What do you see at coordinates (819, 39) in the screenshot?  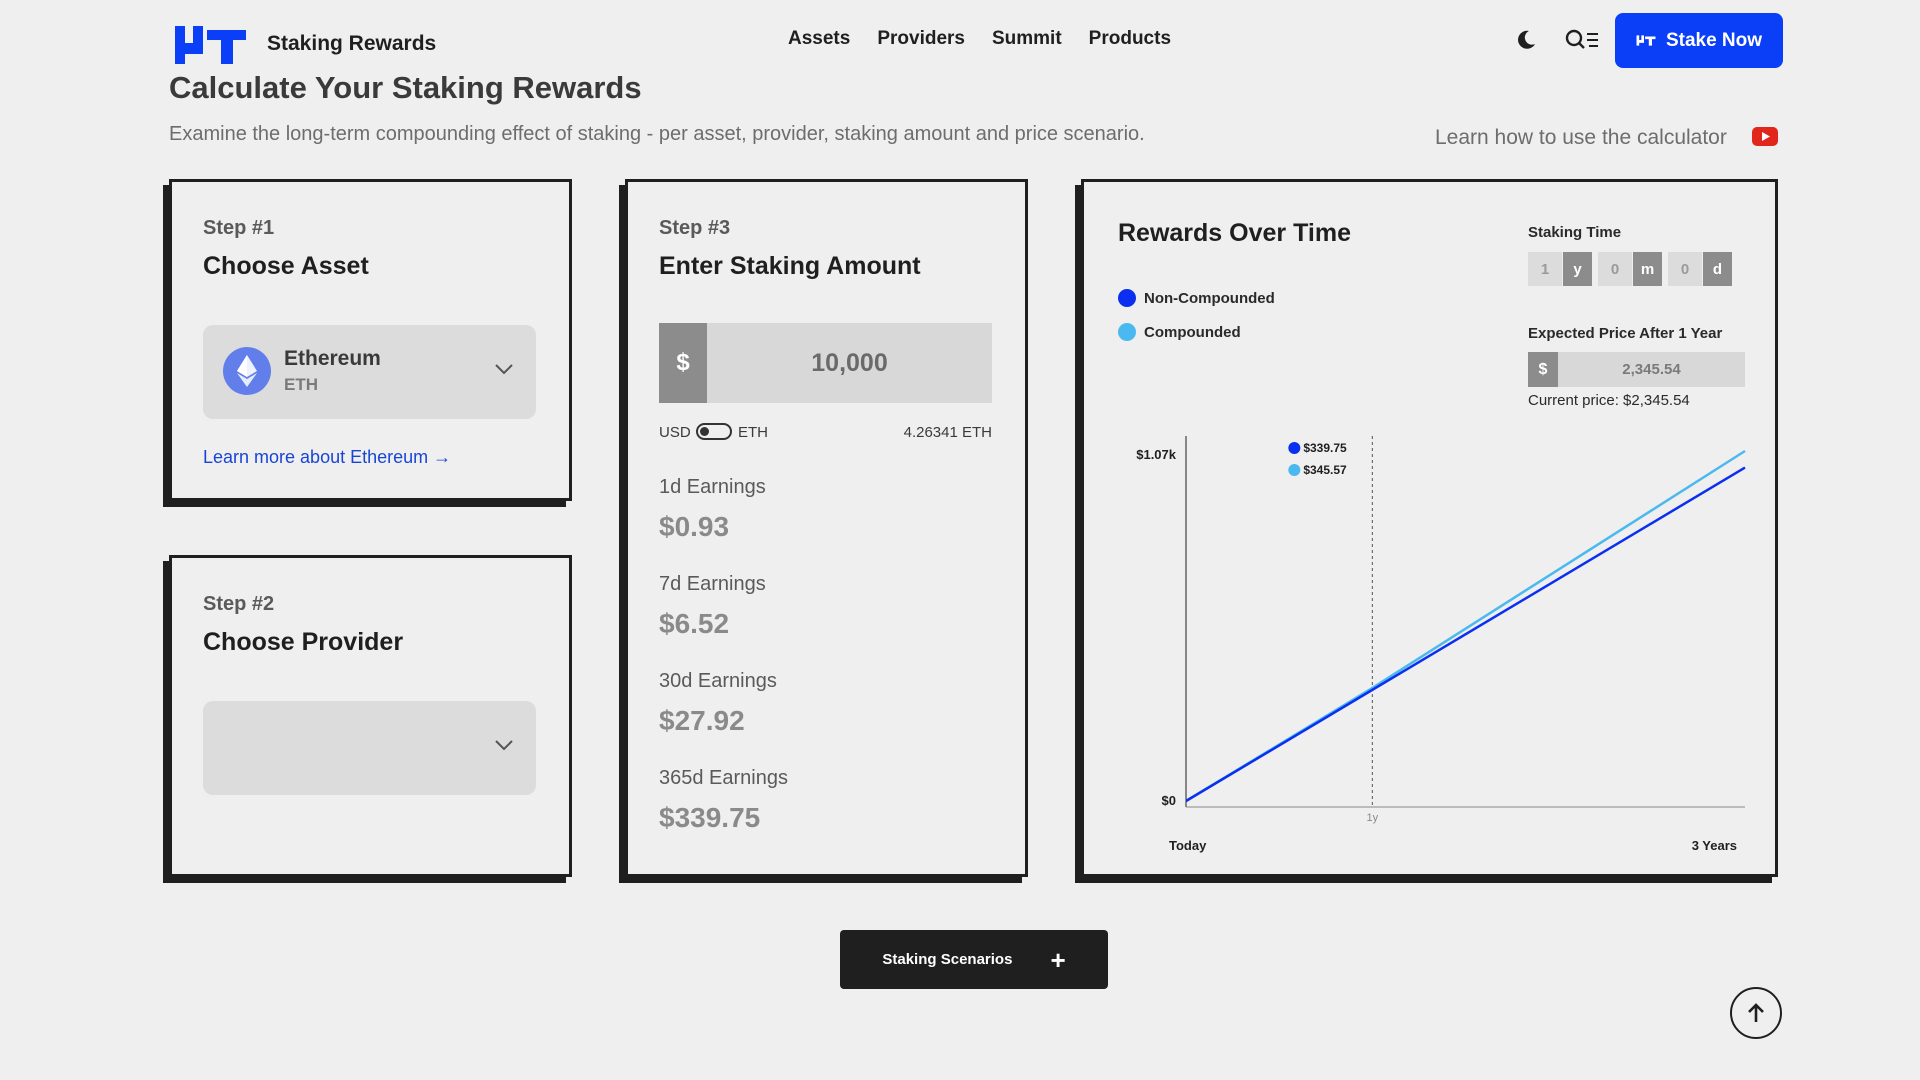 I see `nav-assets: Assets` at bounding box center [819, 39].